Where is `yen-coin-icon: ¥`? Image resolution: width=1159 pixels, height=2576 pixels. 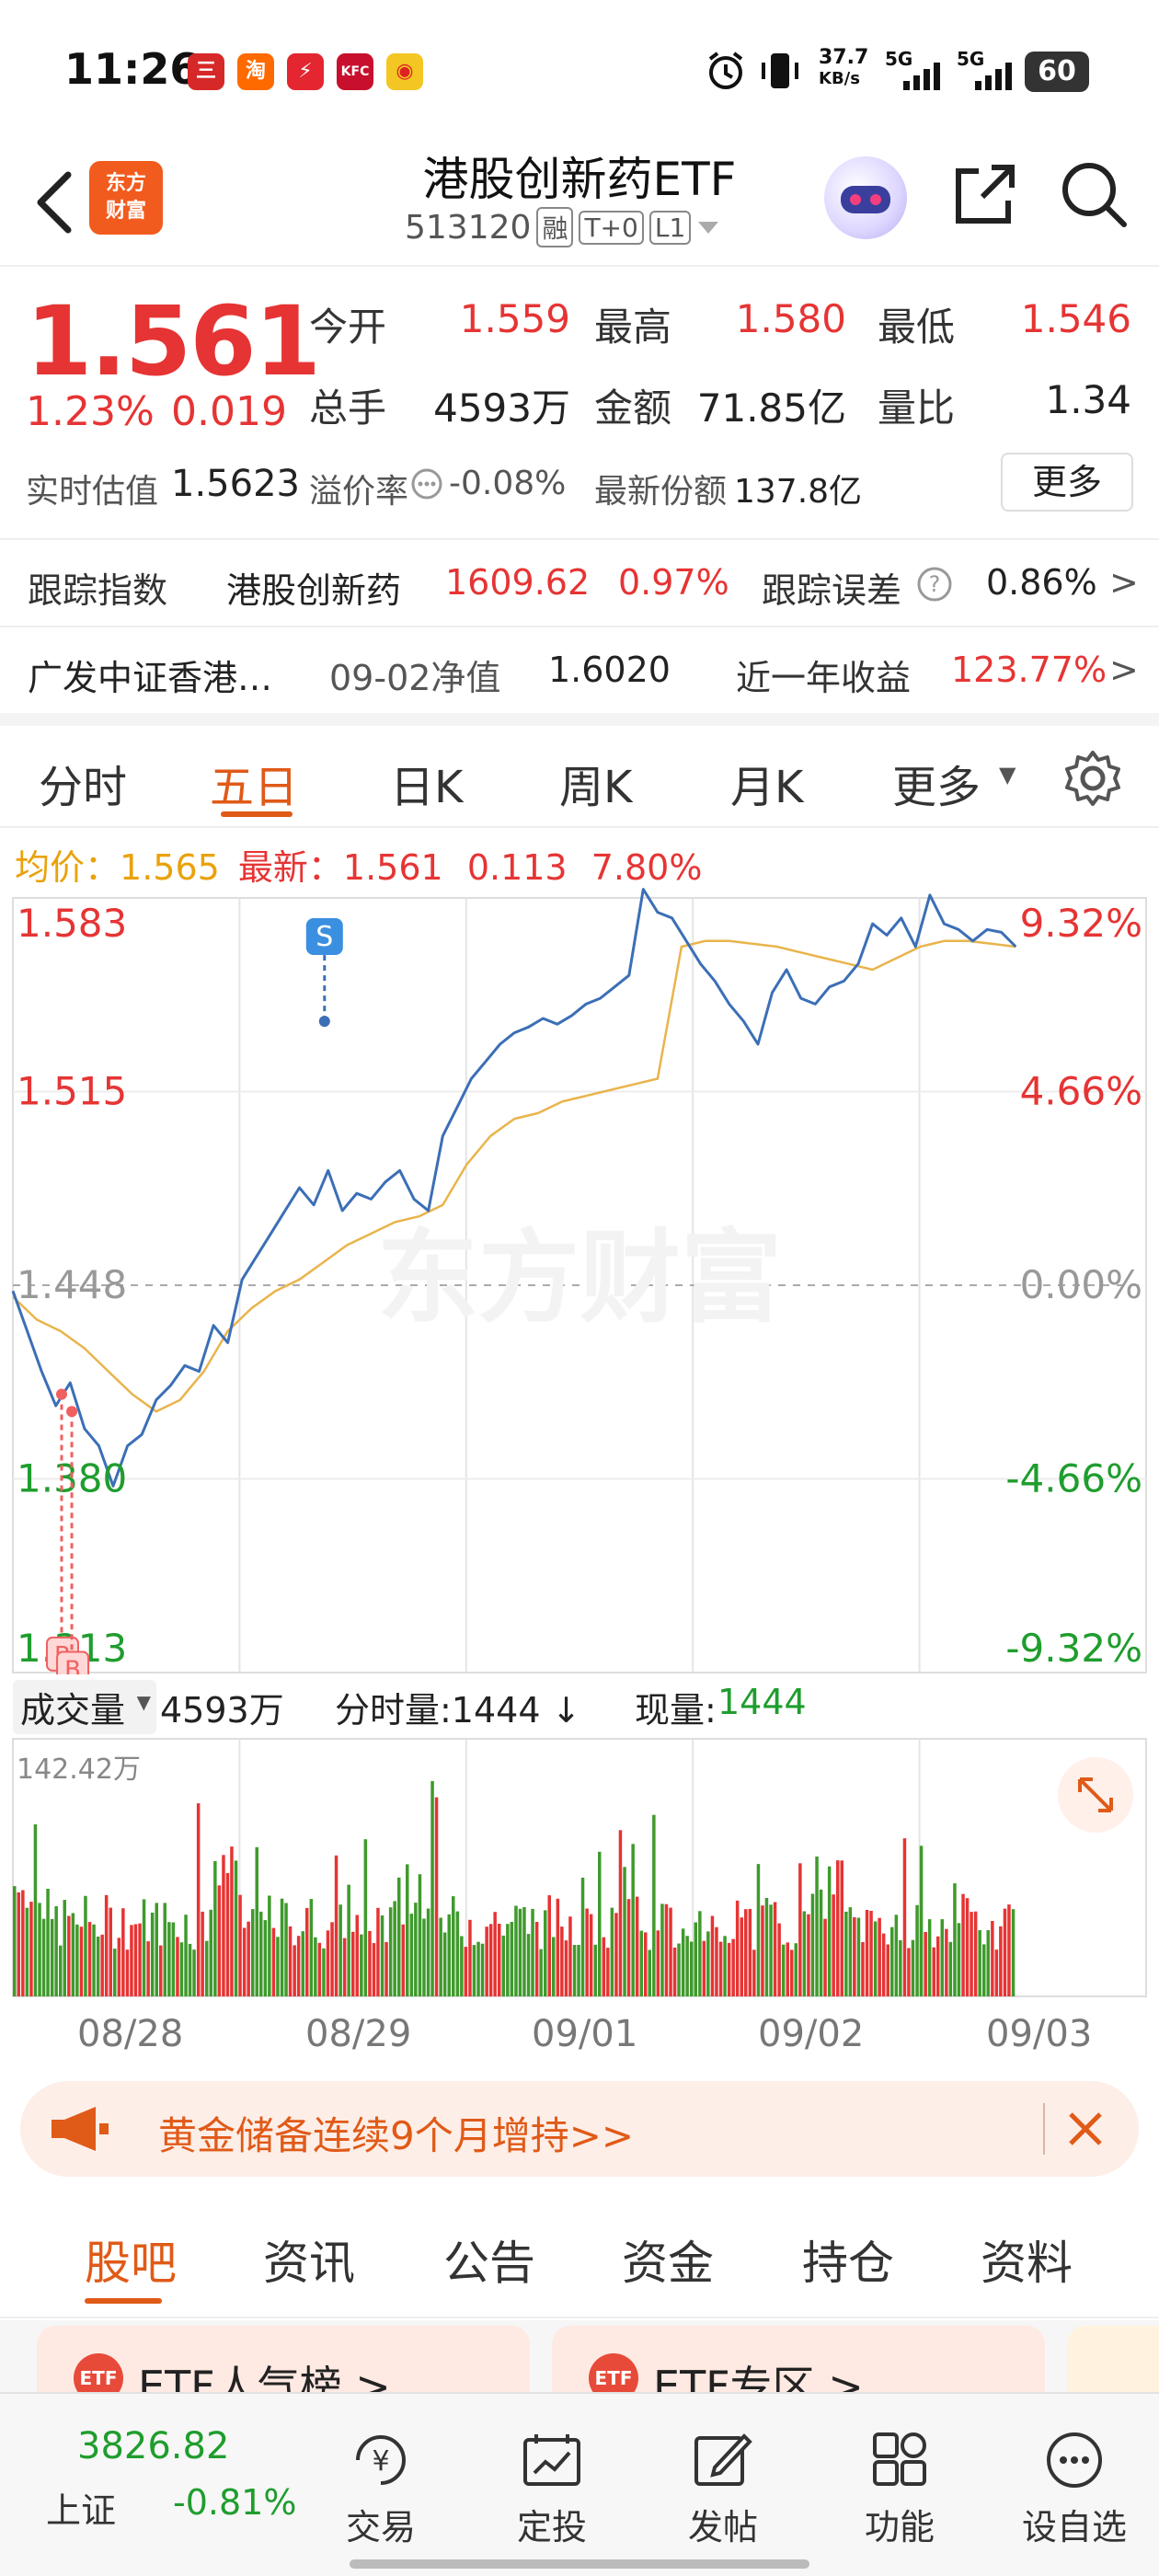 yen-coin-icon: ¥ is located at coordinates (381, 2460).